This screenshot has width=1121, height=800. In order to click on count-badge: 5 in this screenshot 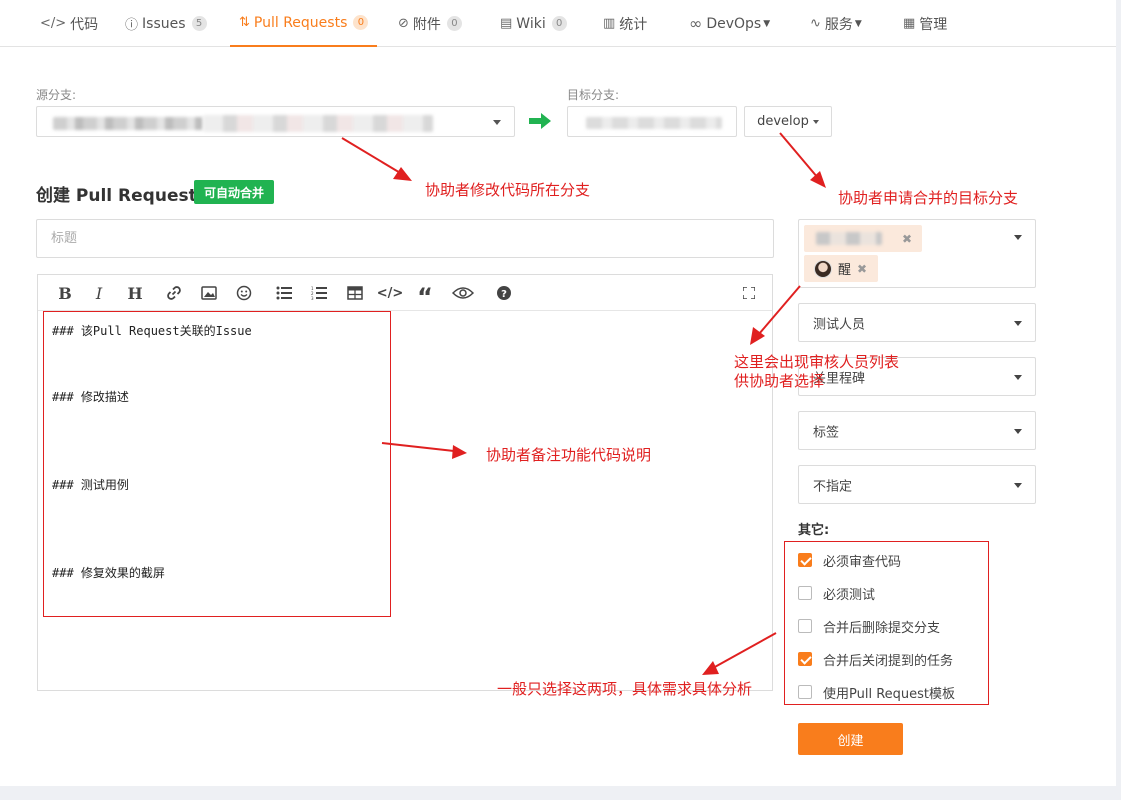, I will do `click(199, 23)`.